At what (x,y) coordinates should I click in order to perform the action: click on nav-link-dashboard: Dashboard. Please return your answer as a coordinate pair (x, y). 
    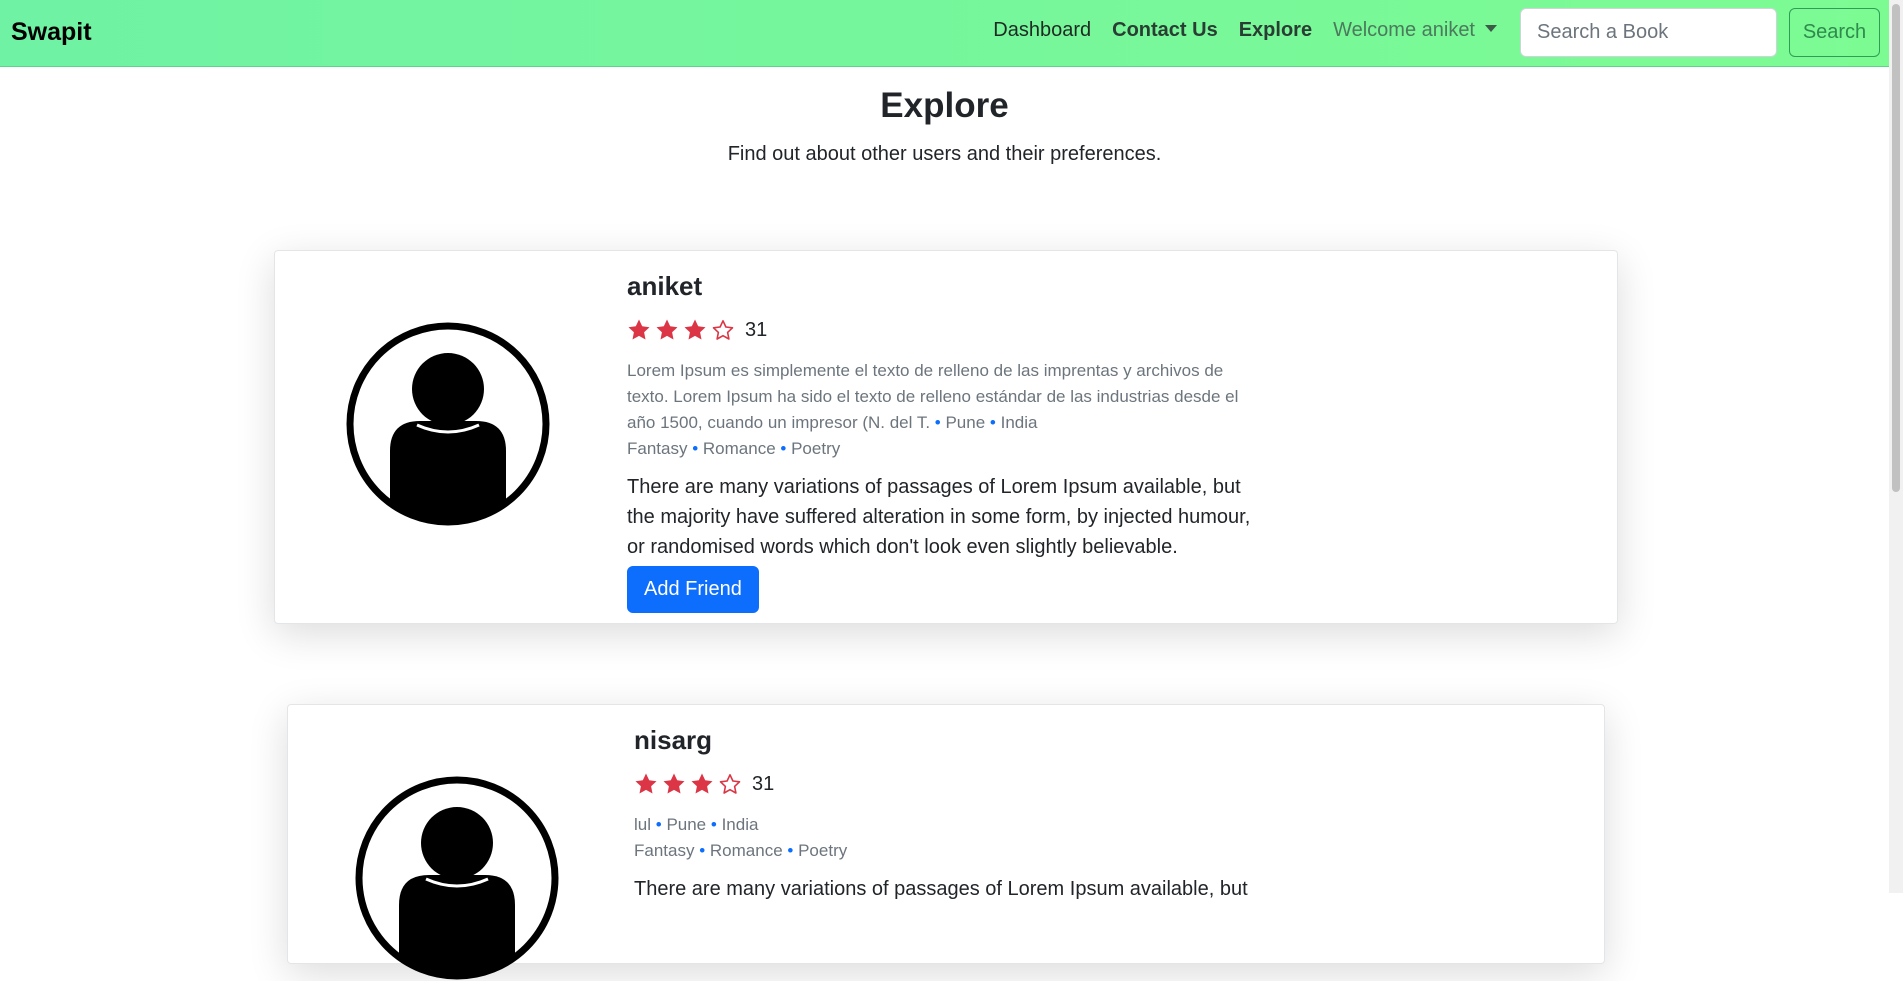
    Looking at the image, I should click on (1042, 30).